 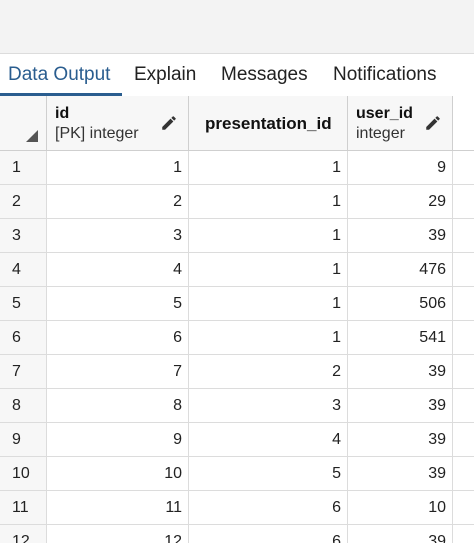 I want to click on cell-user-id: 541, so click(x=400, y=338).